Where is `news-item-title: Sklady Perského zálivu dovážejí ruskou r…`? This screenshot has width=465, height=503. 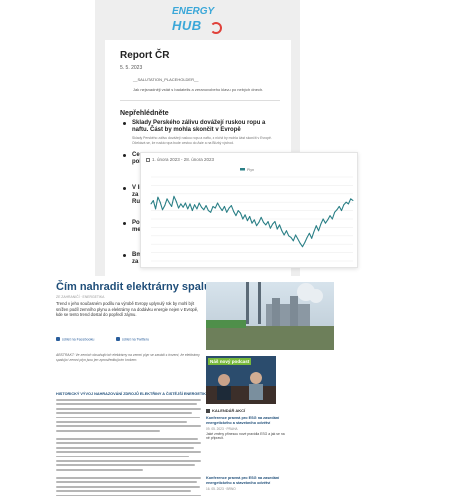 news-item-title: Sklady Perského zálivu dovážejí ruskou r… is located at coordinates (207, 127).